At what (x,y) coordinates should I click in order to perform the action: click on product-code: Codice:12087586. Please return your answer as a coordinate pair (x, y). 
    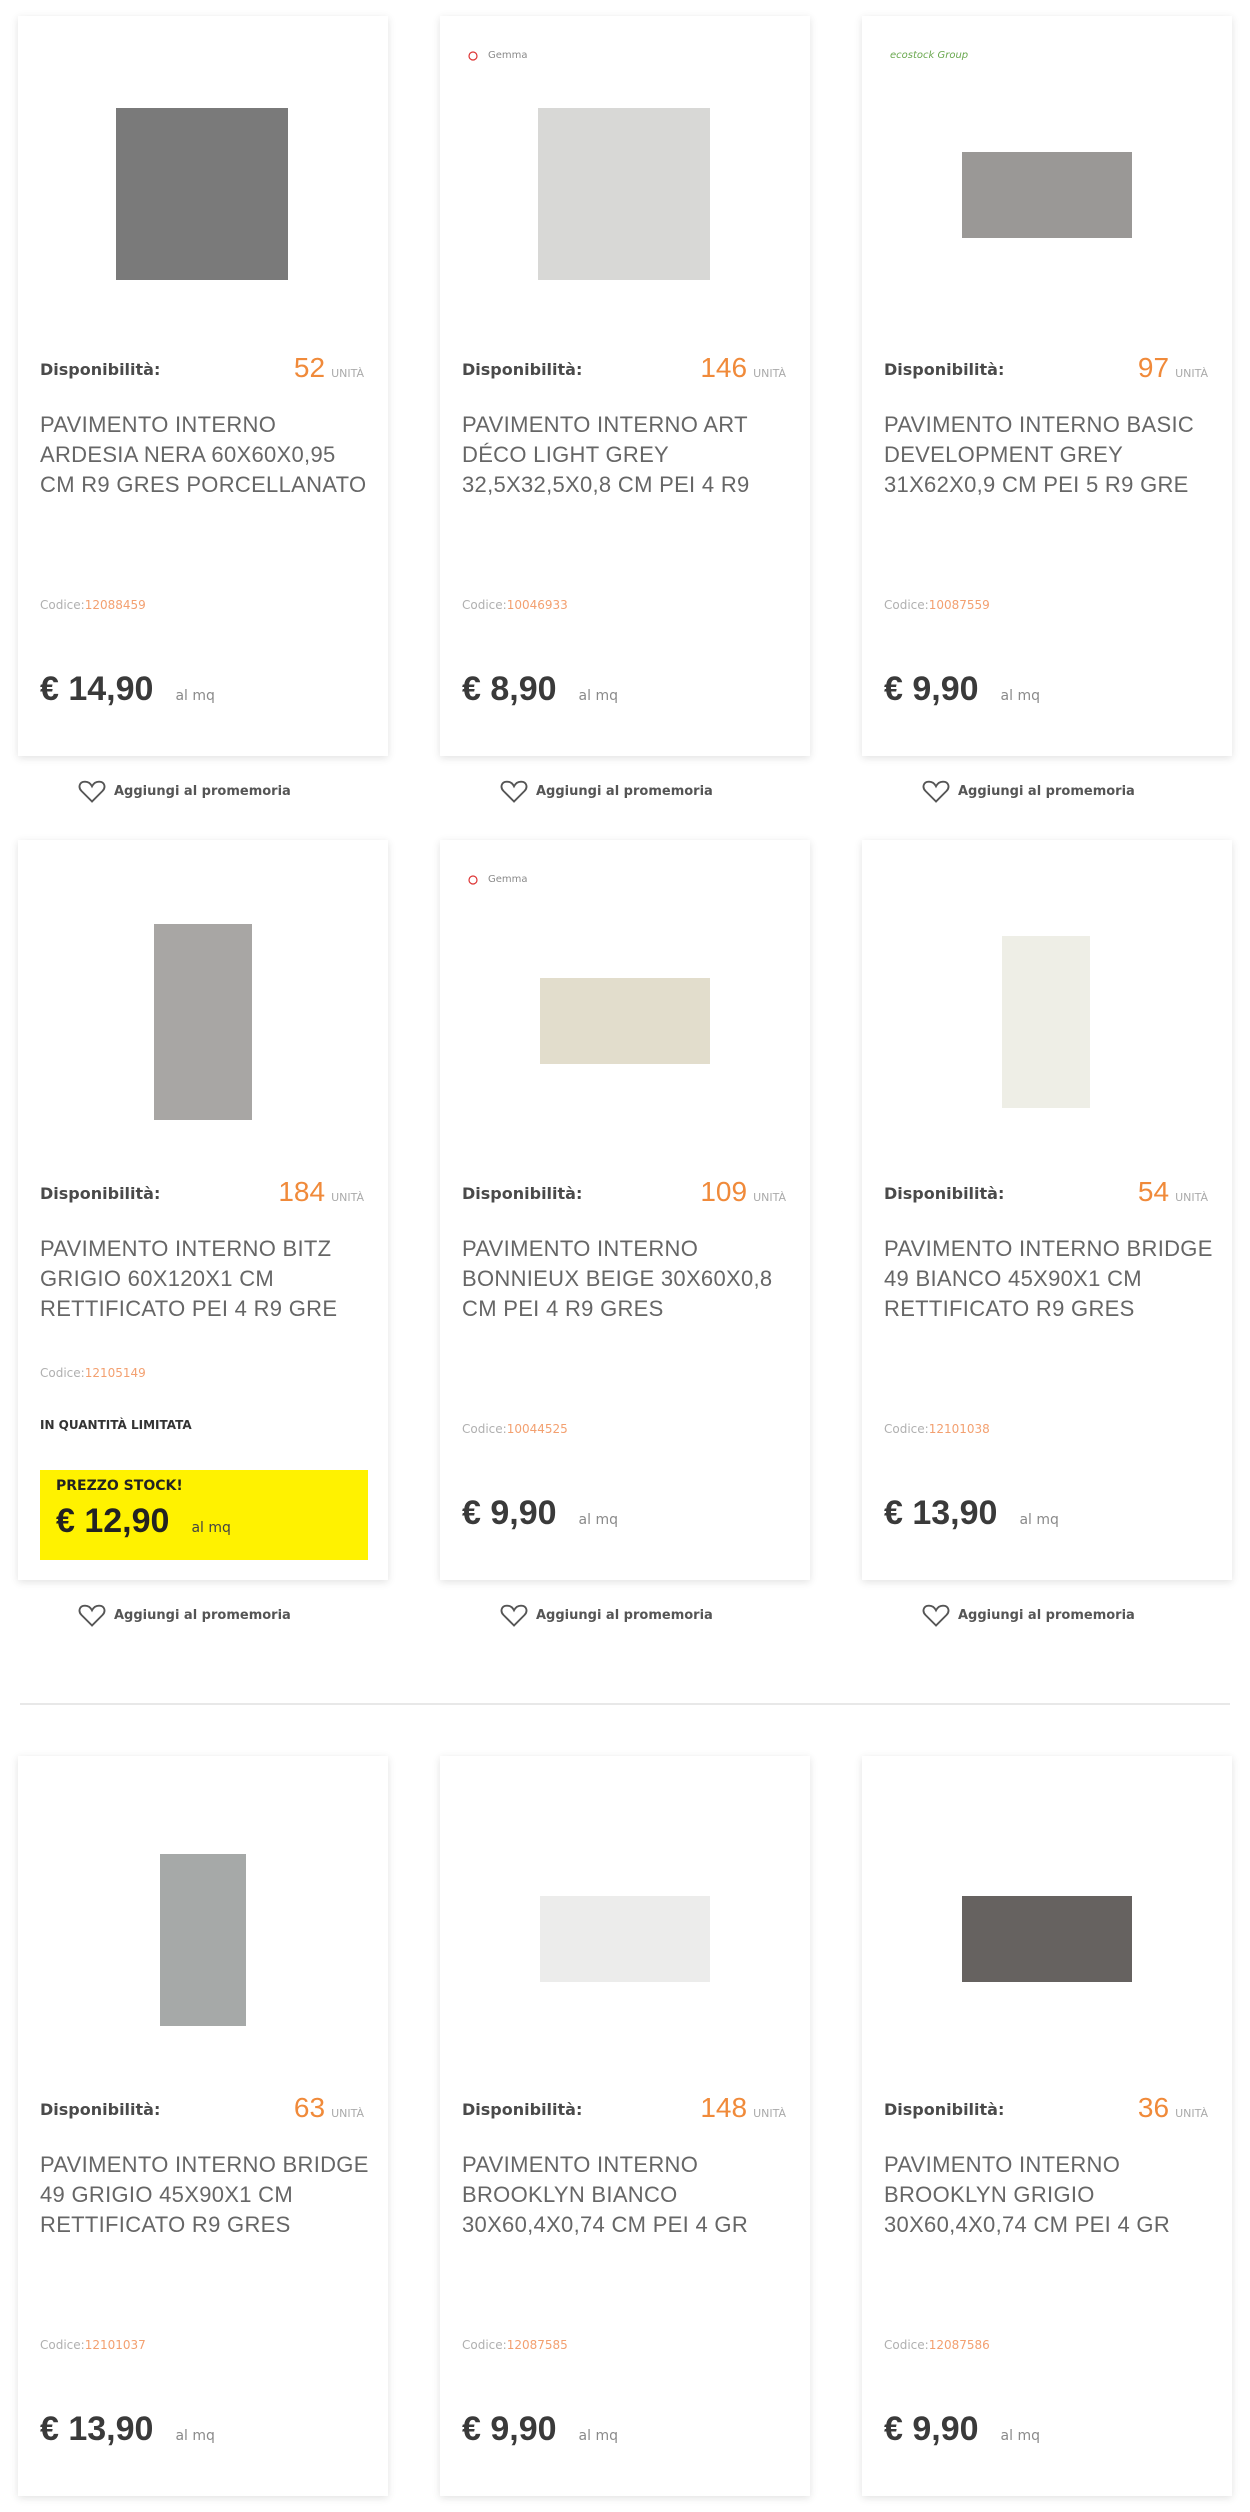
    Looking at the image, I should click on (937, 2345).